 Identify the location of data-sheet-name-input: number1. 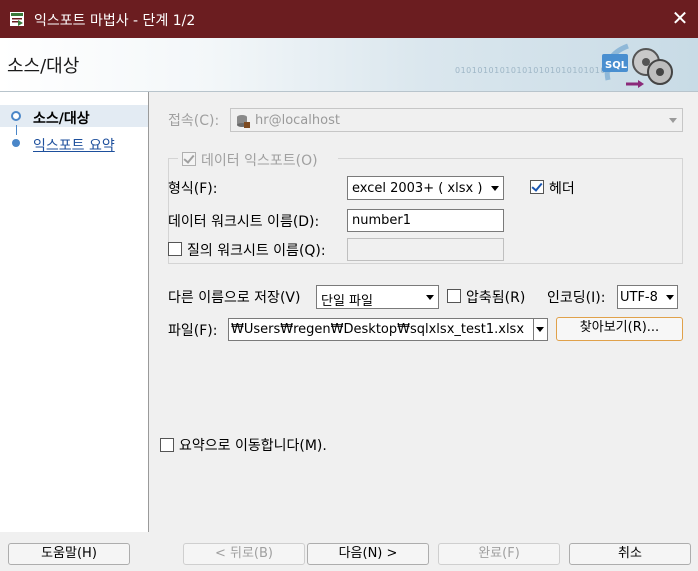
(425, 220).